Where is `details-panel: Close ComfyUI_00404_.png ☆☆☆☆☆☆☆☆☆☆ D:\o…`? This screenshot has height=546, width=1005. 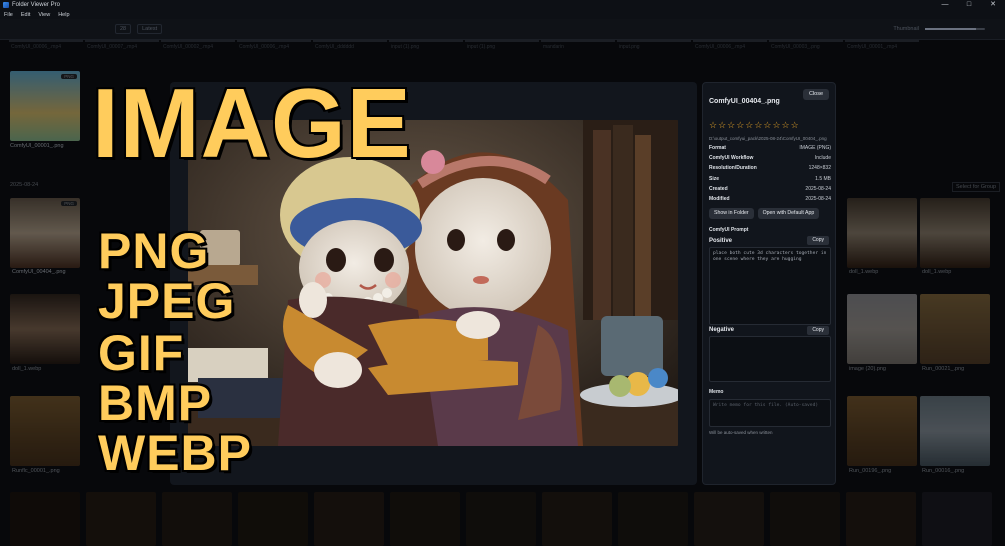
details-panel: Close ComfyUI_00404_.png ☆☆☆☆☆☆☆☆☆☆ D:\o… is located at coordinates (769, 283).